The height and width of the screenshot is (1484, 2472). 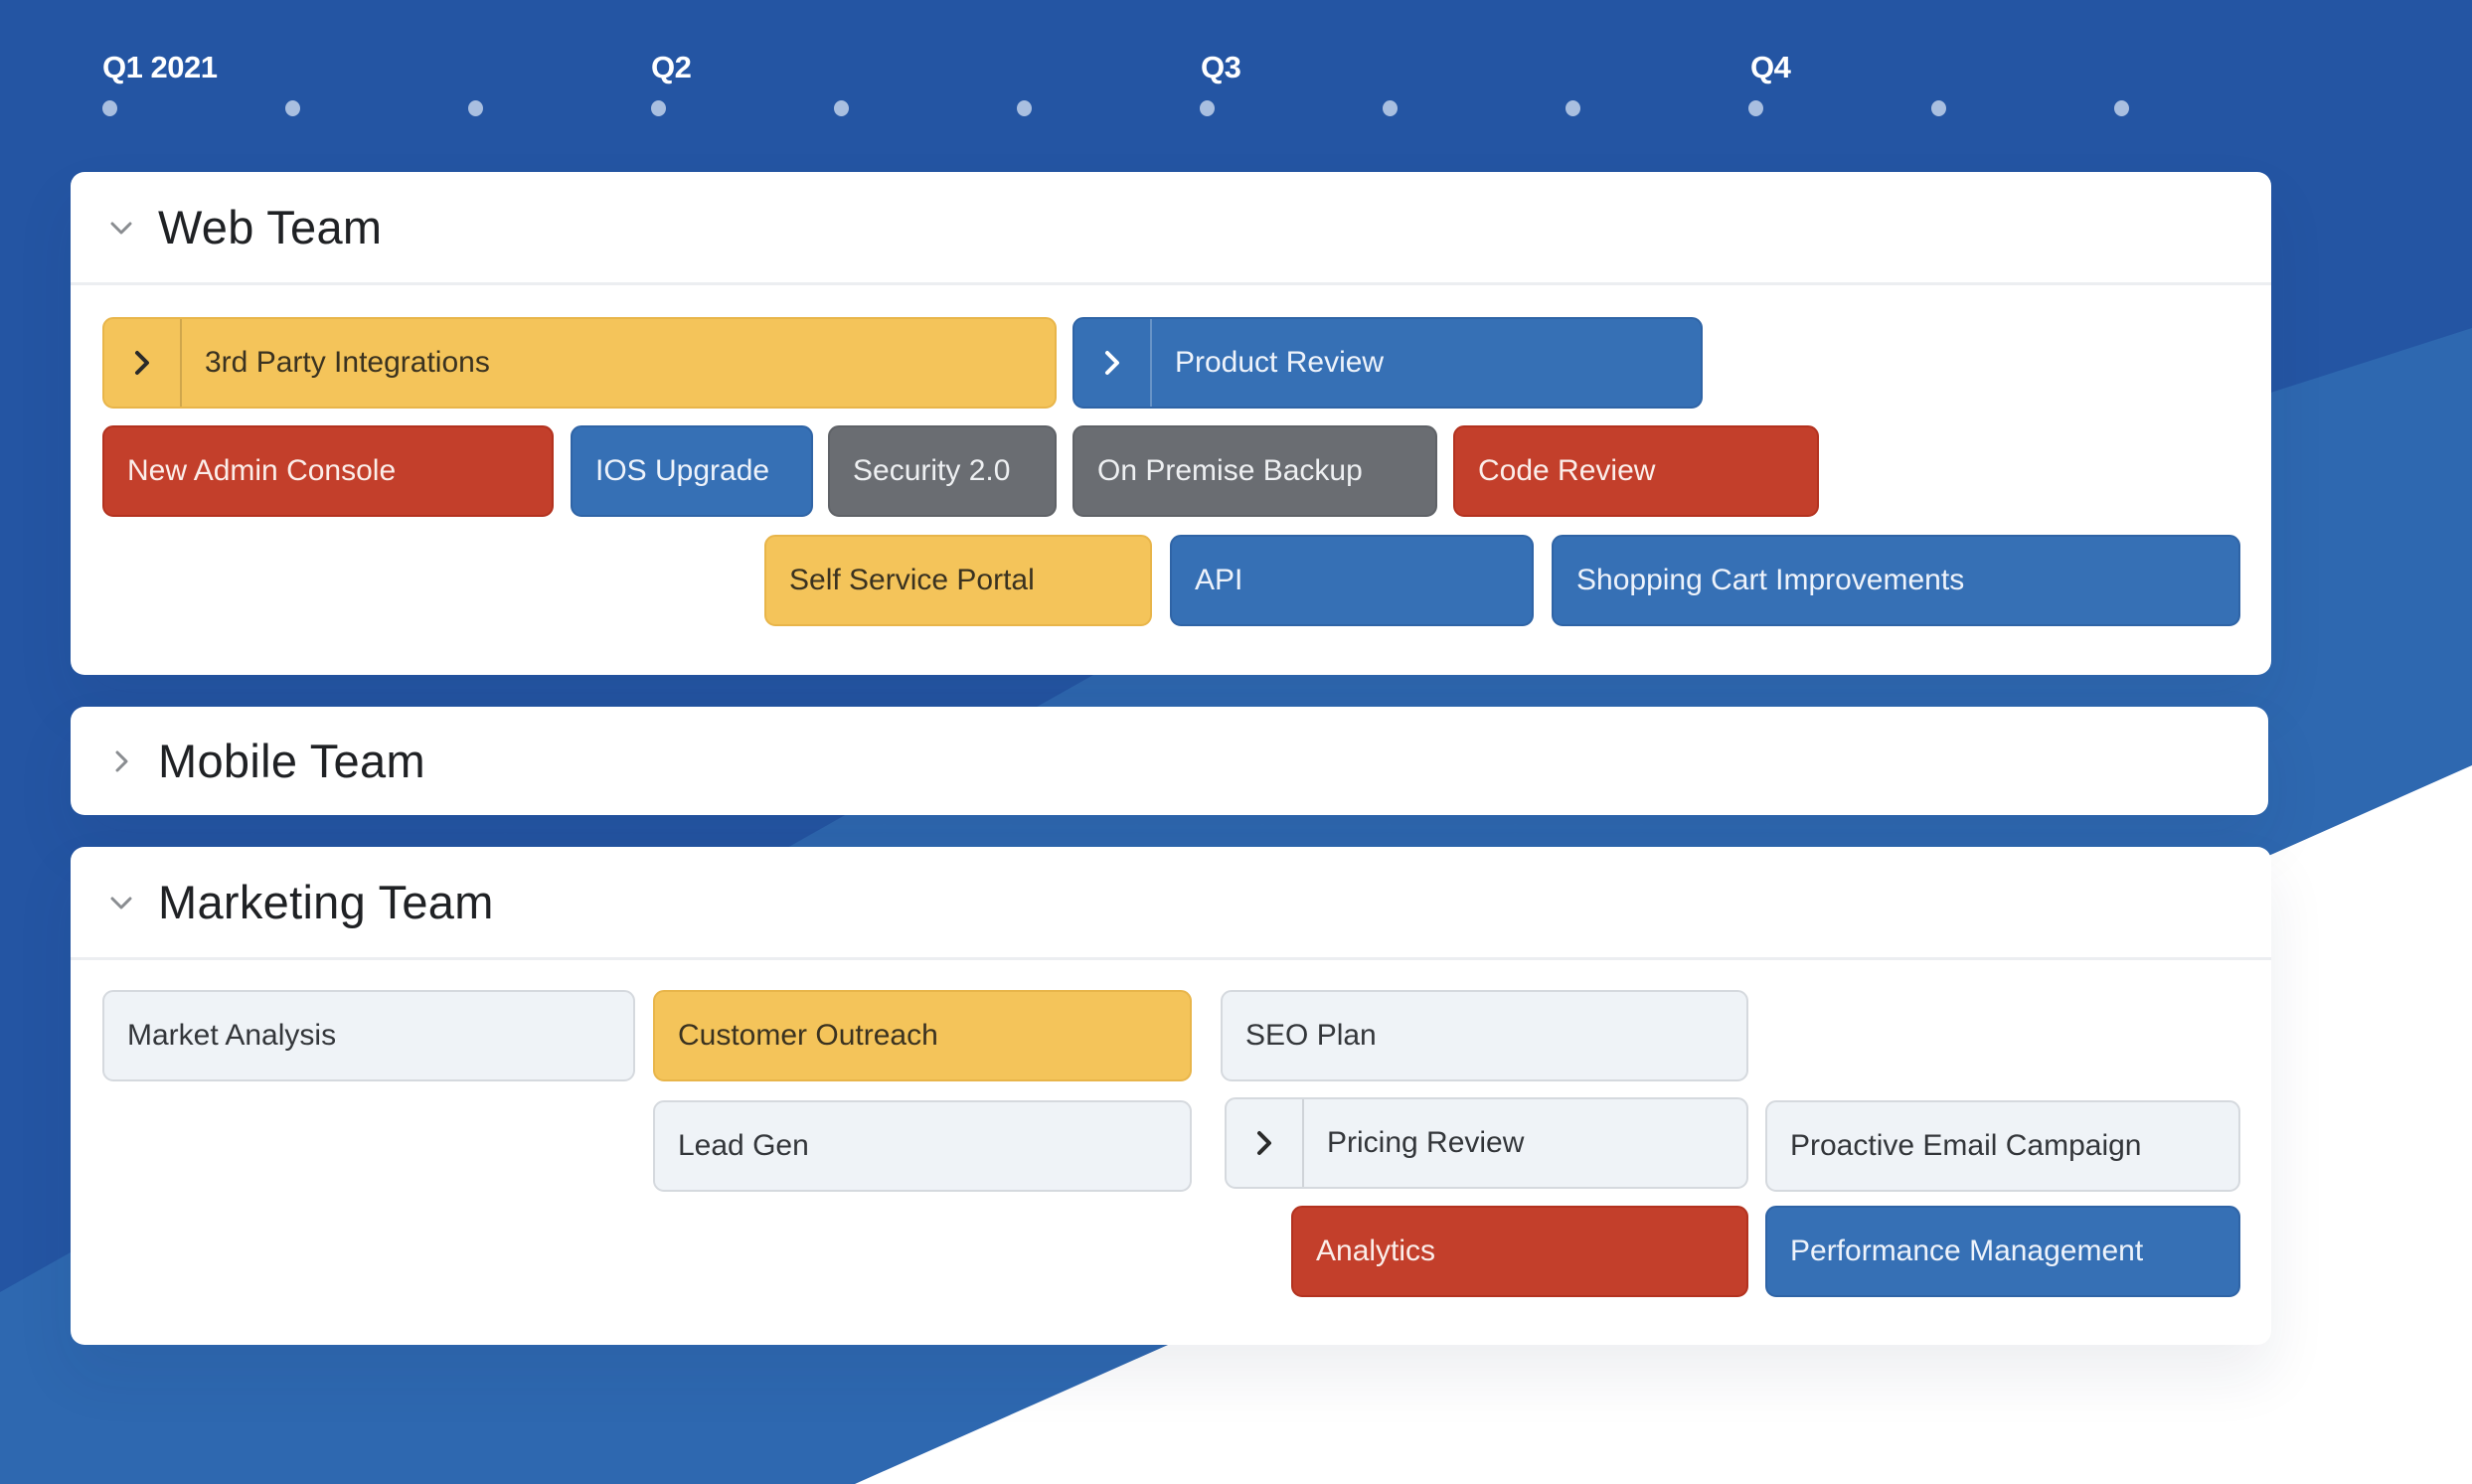 I want to click on item-label: Customer Outreach, so click(x=808, y=1035).